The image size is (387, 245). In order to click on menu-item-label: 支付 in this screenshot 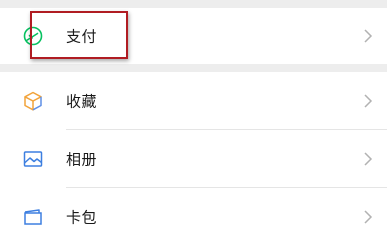, I will do `click(82, 36)`.